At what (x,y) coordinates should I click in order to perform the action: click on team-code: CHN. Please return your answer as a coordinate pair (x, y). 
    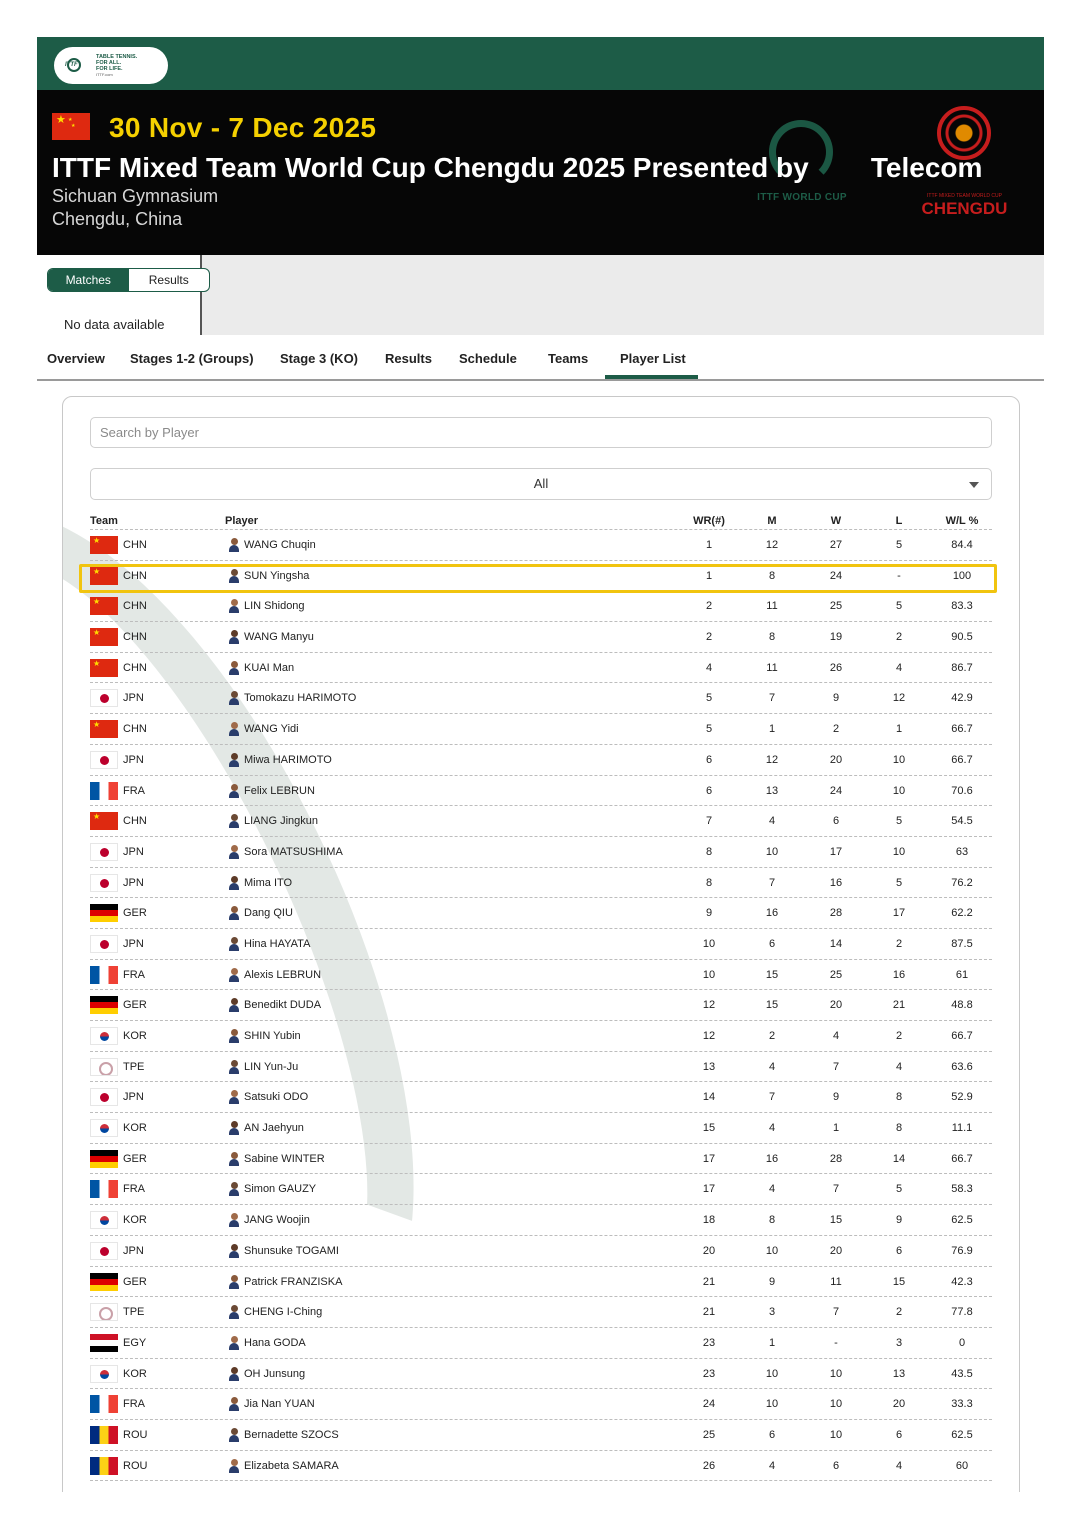
    Looking at the image, I should click on (135, 575).